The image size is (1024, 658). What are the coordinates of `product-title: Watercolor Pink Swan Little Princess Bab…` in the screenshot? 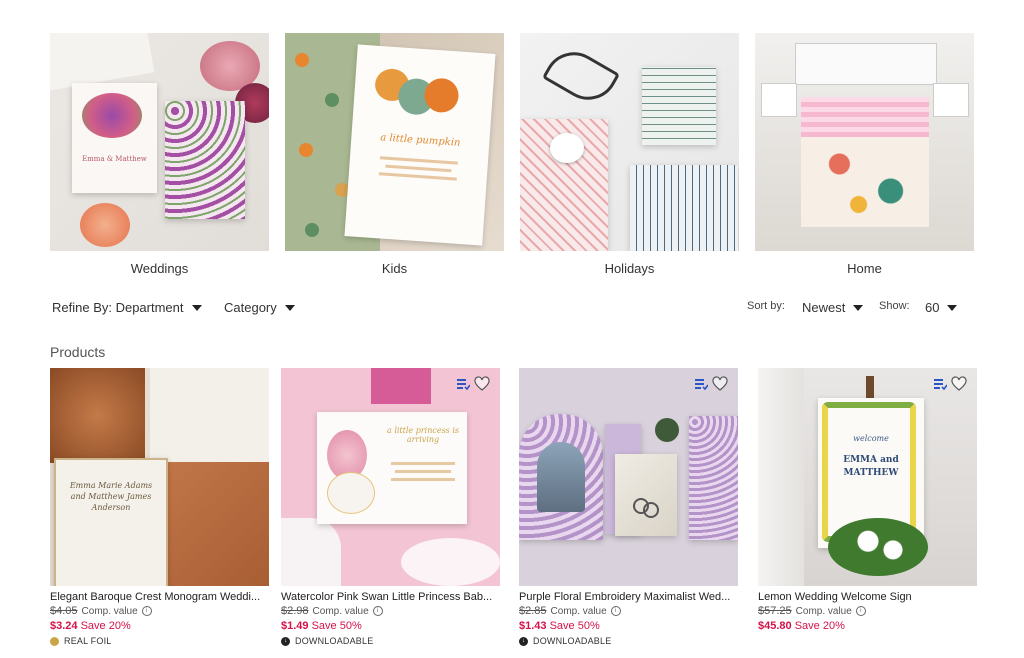 It's located at (390, 597).